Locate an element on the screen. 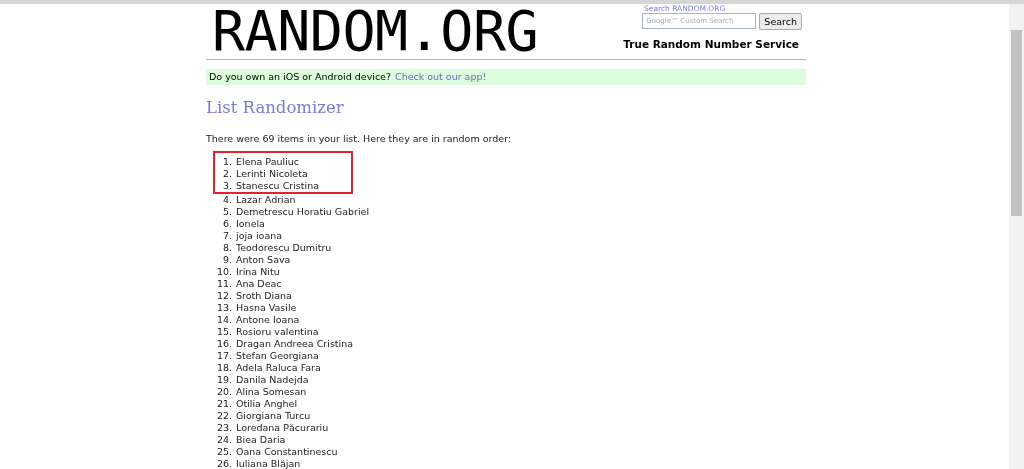 This screenshot has width=1024, height=469. scrollbar-thumb is located at coordinates (1016, 123).